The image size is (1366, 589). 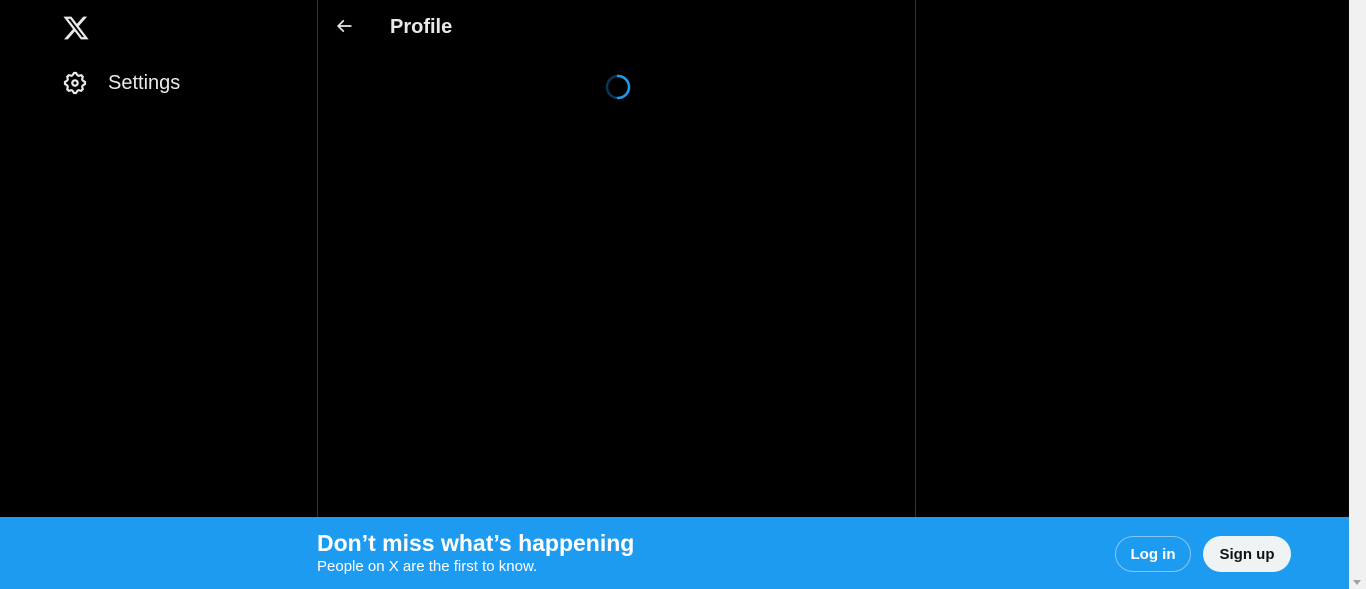 What do you see at coordinates (421, 27) in the screenshot?
I see `page-title: Profile` at bounding box center [421, 27].